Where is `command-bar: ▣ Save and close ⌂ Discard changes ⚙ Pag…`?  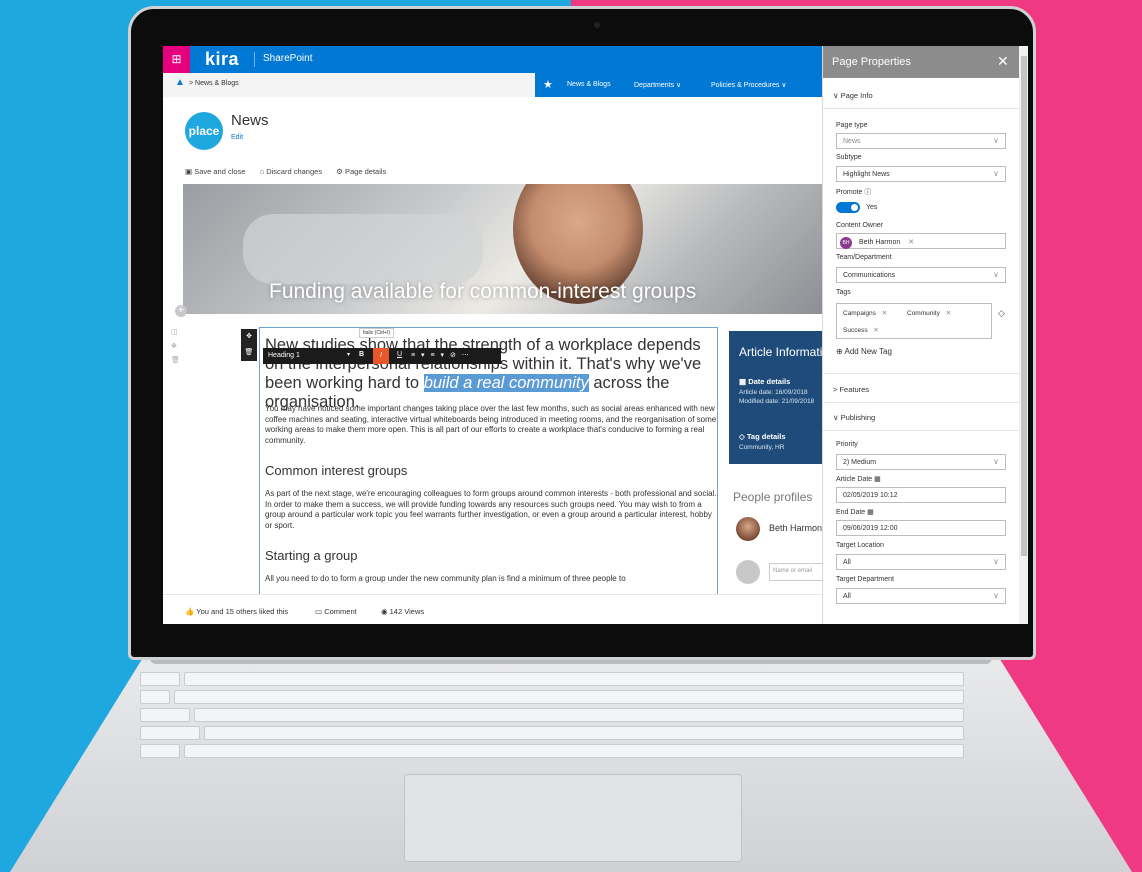 command-bar: ▣ Save and close ⌂ Discard changes ⚙ Pag… is located at coordinates (291, 171).